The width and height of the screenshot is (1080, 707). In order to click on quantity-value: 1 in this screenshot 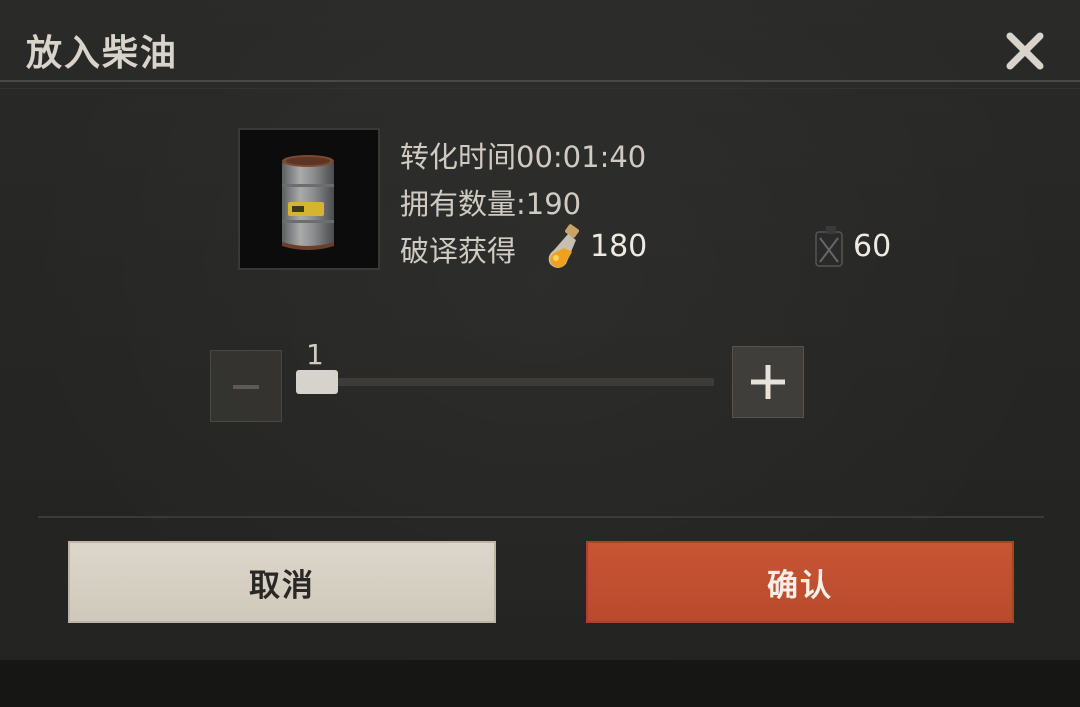, I will do `click(315, 354)`.